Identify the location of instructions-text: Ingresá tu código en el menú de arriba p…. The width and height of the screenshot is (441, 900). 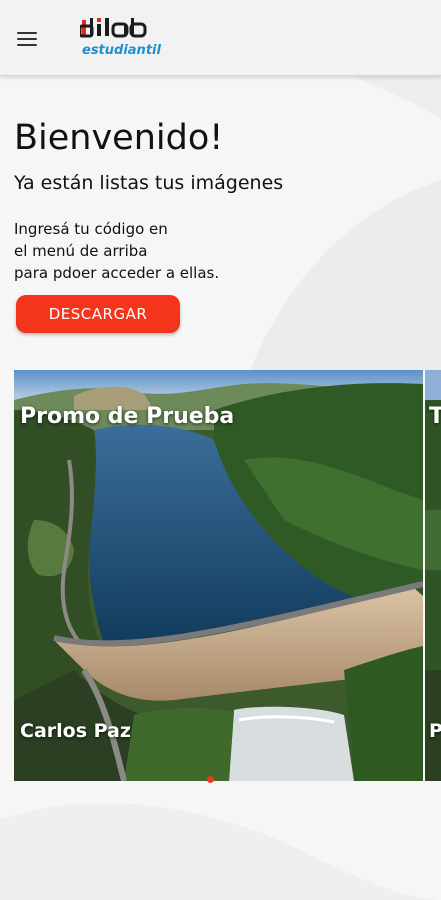
(164, 251).